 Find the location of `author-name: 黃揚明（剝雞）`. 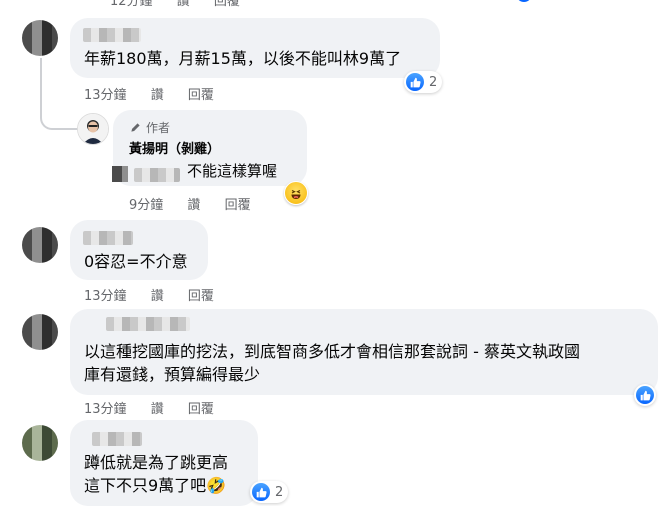

author-name: 黃揚明（剝雞） is located at coordinates (174, 147).